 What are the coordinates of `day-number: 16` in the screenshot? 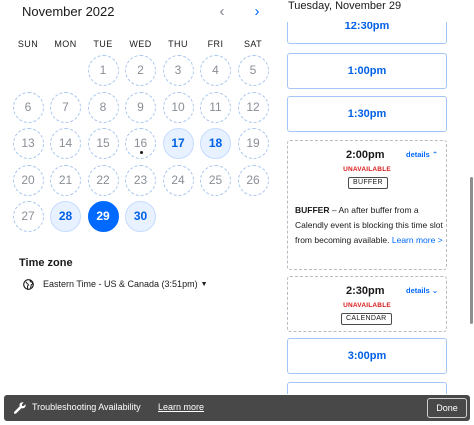 It's located at (140, 143).